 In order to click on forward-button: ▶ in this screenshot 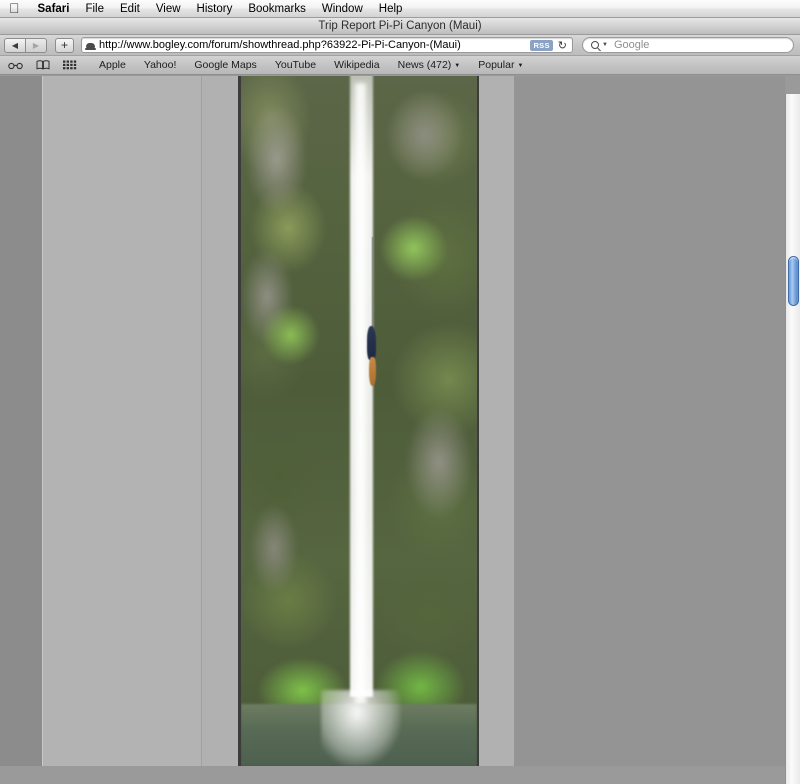, I will do `click(36, 45)`.